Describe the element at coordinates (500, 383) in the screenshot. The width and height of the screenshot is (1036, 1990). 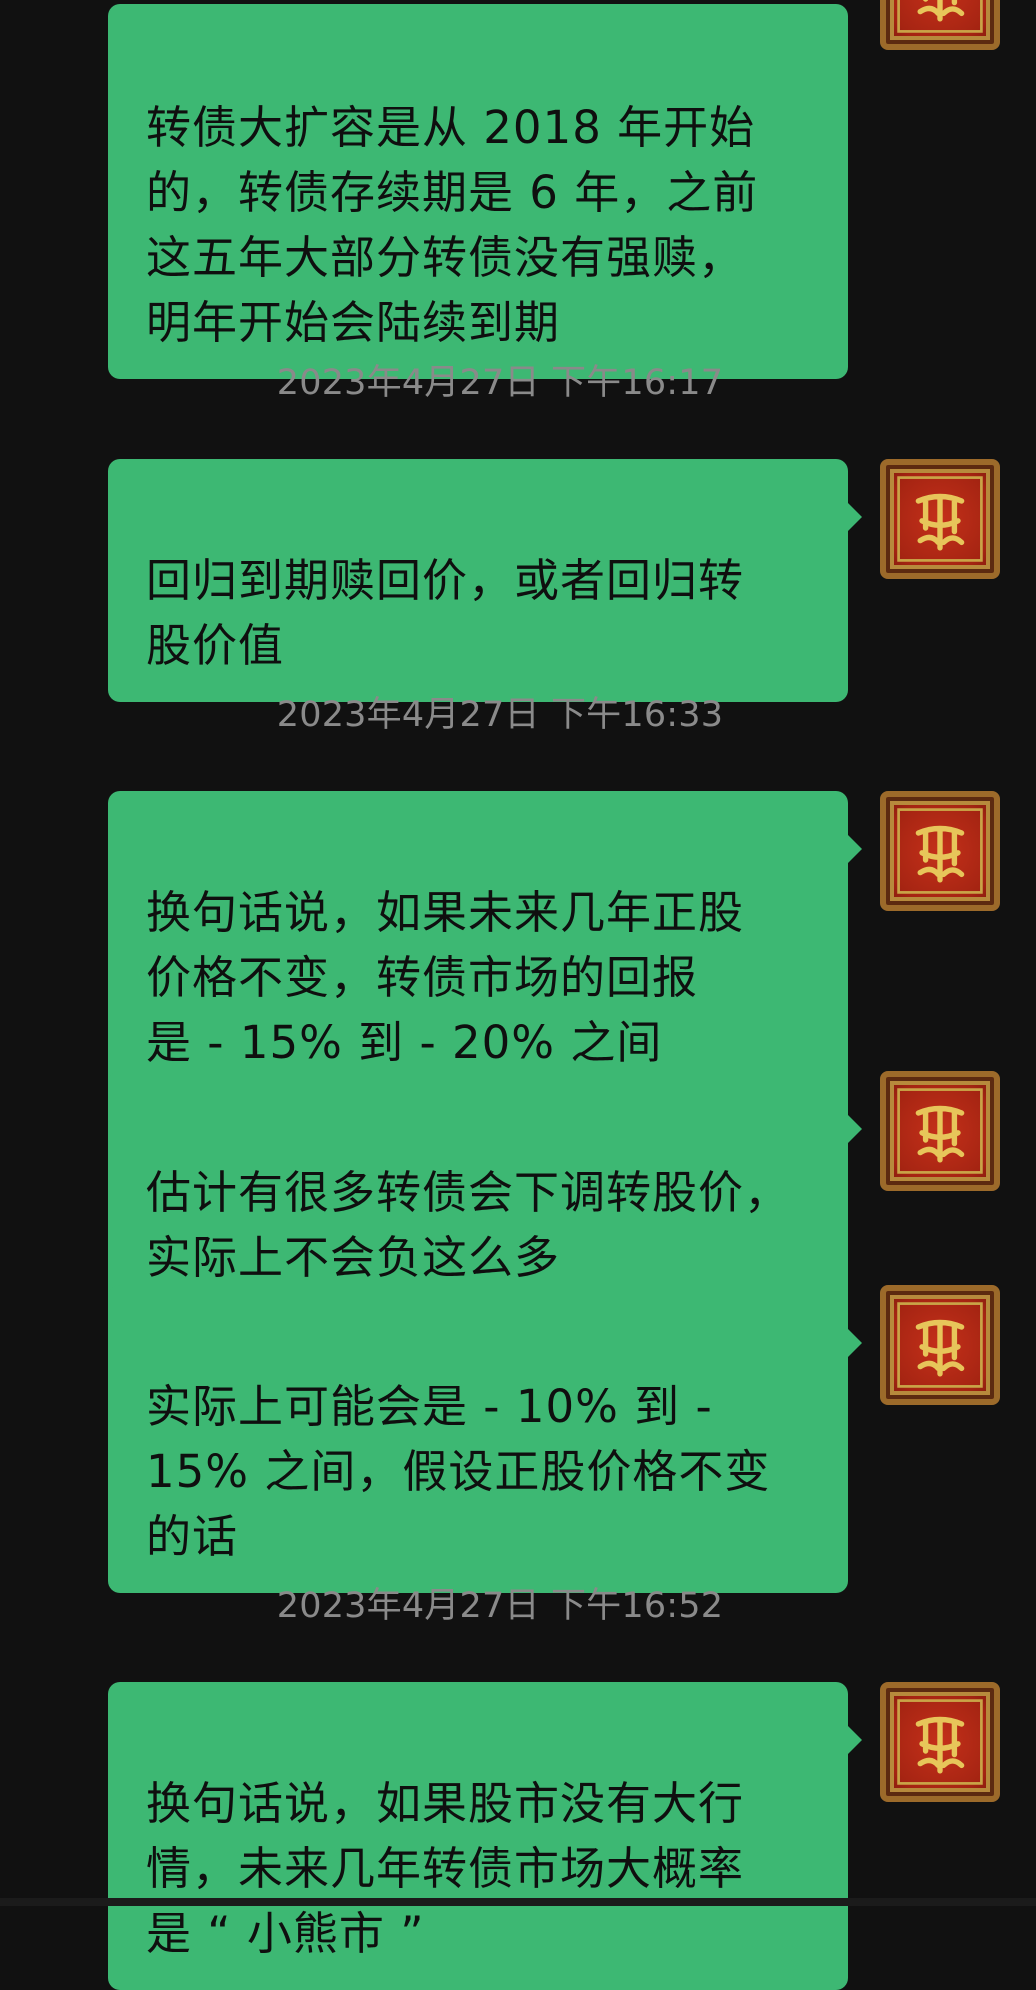
I see `message-timestamp: 2023年4月27日 下午16:17` at that location.